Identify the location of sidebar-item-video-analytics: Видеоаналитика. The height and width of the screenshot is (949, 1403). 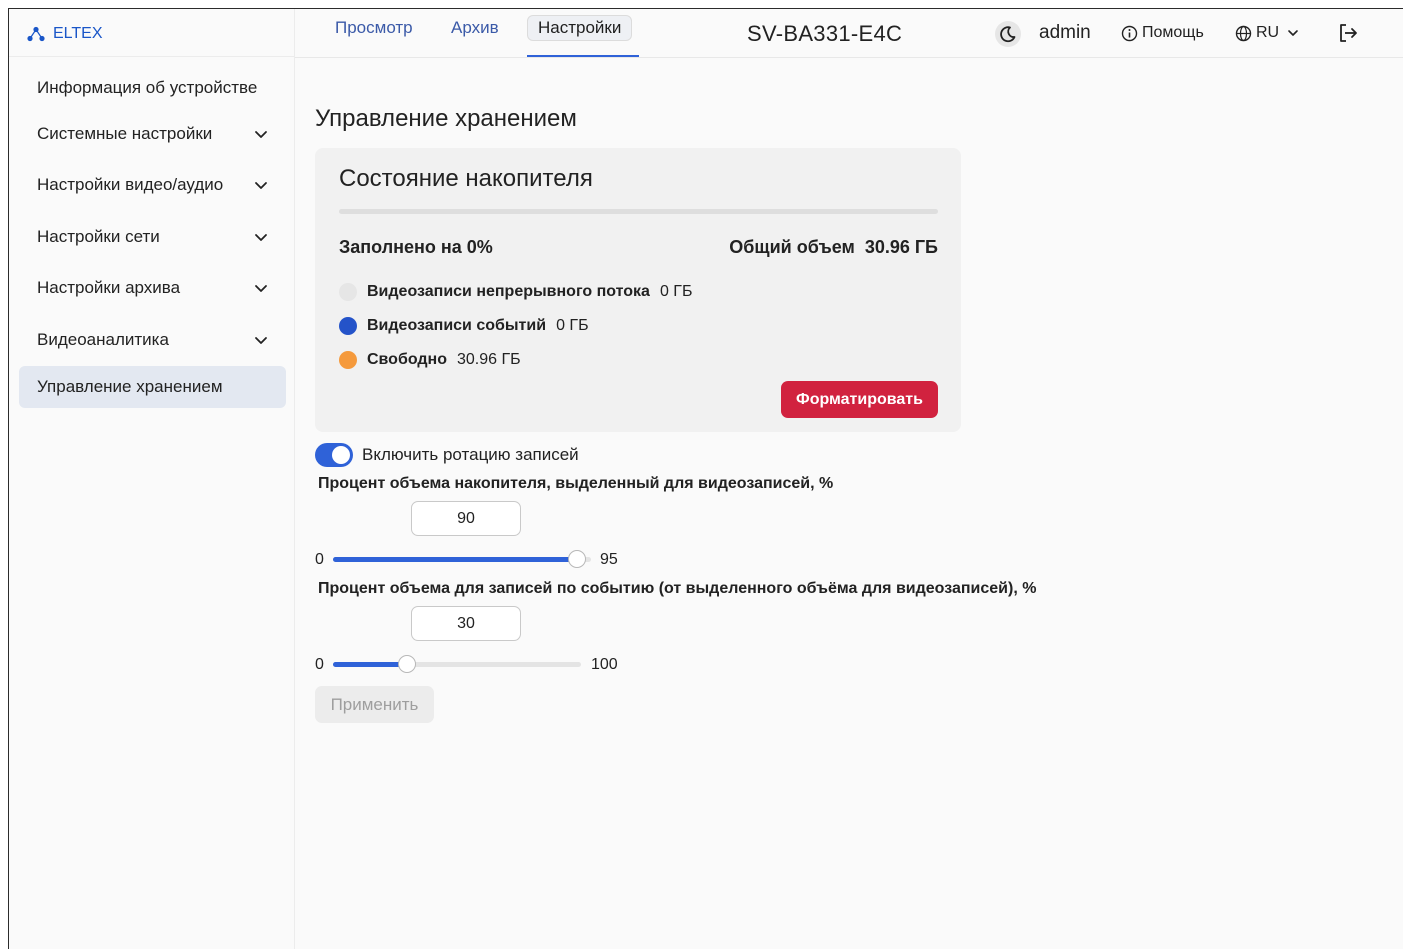
(152, 340).